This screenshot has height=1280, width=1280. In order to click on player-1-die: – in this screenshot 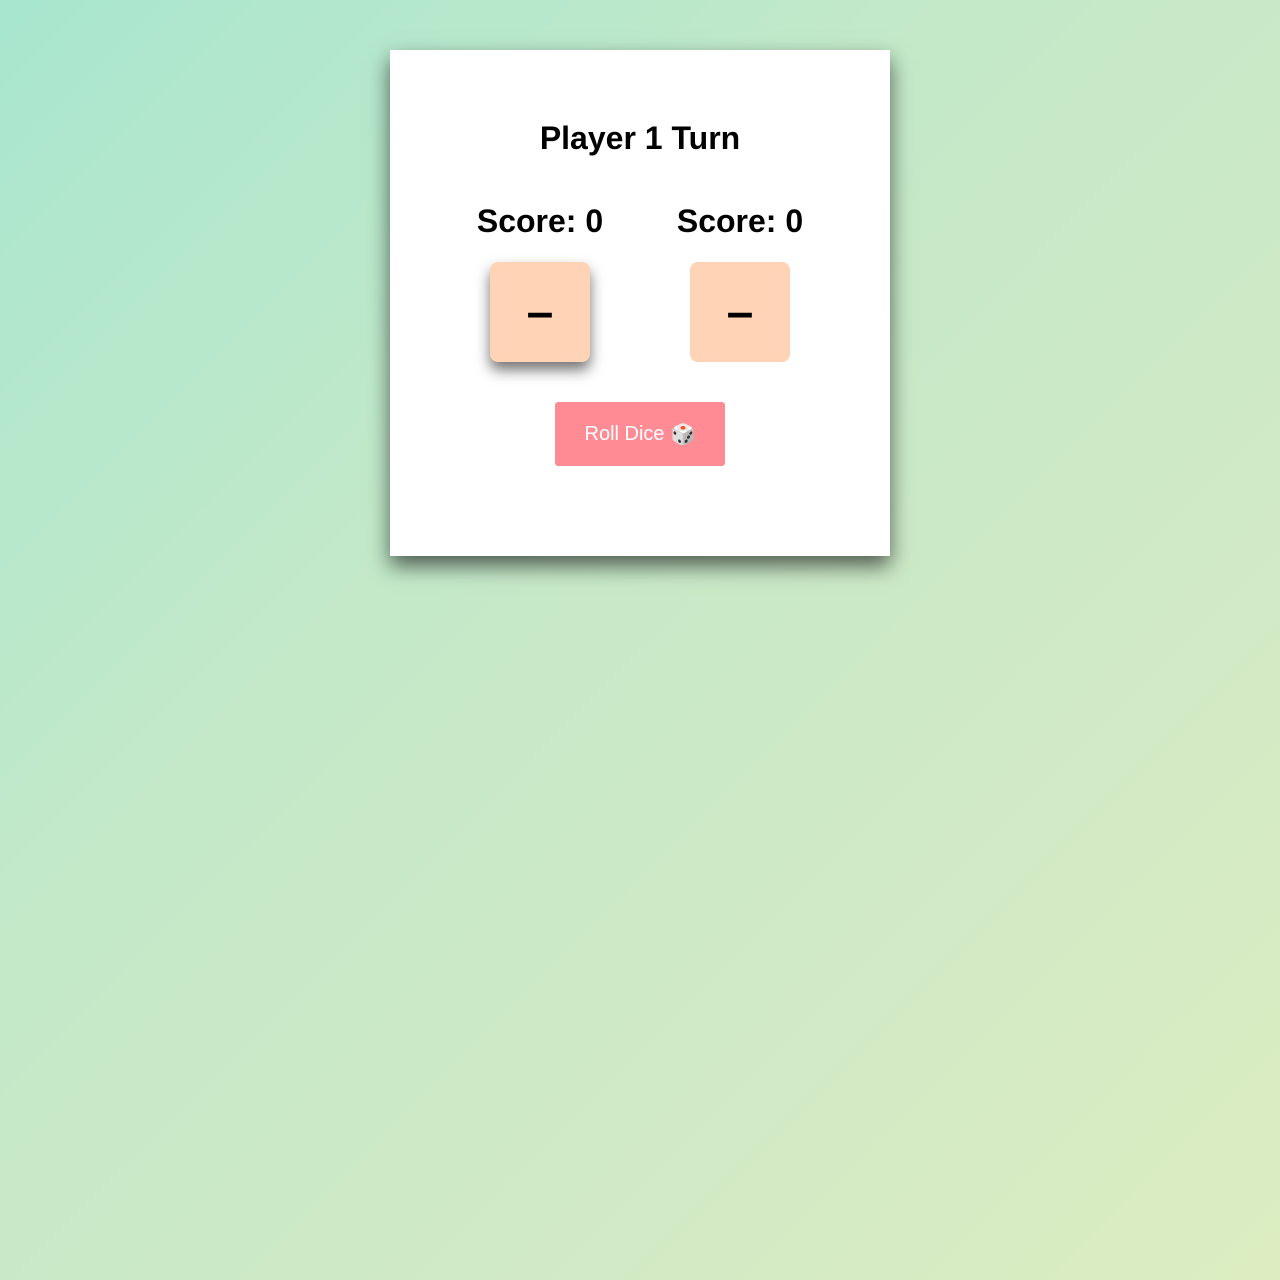, I will do `click(540, 312)`.